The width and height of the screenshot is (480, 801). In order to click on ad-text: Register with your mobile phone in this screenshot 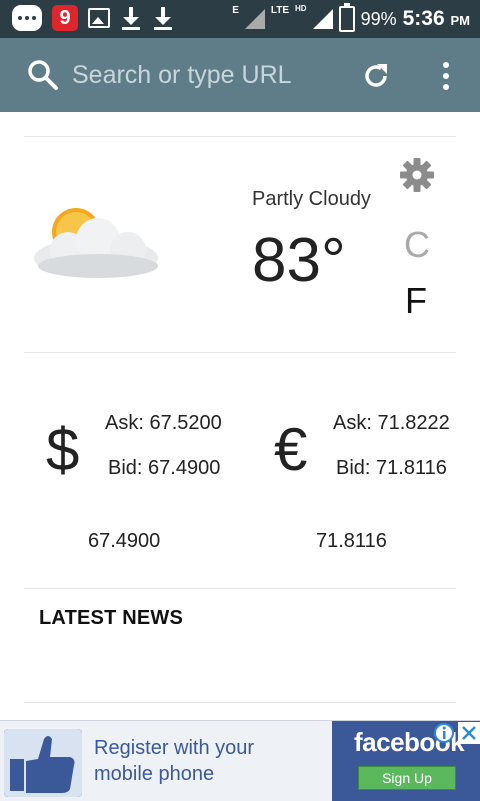, I will do `click(174, 761)`.